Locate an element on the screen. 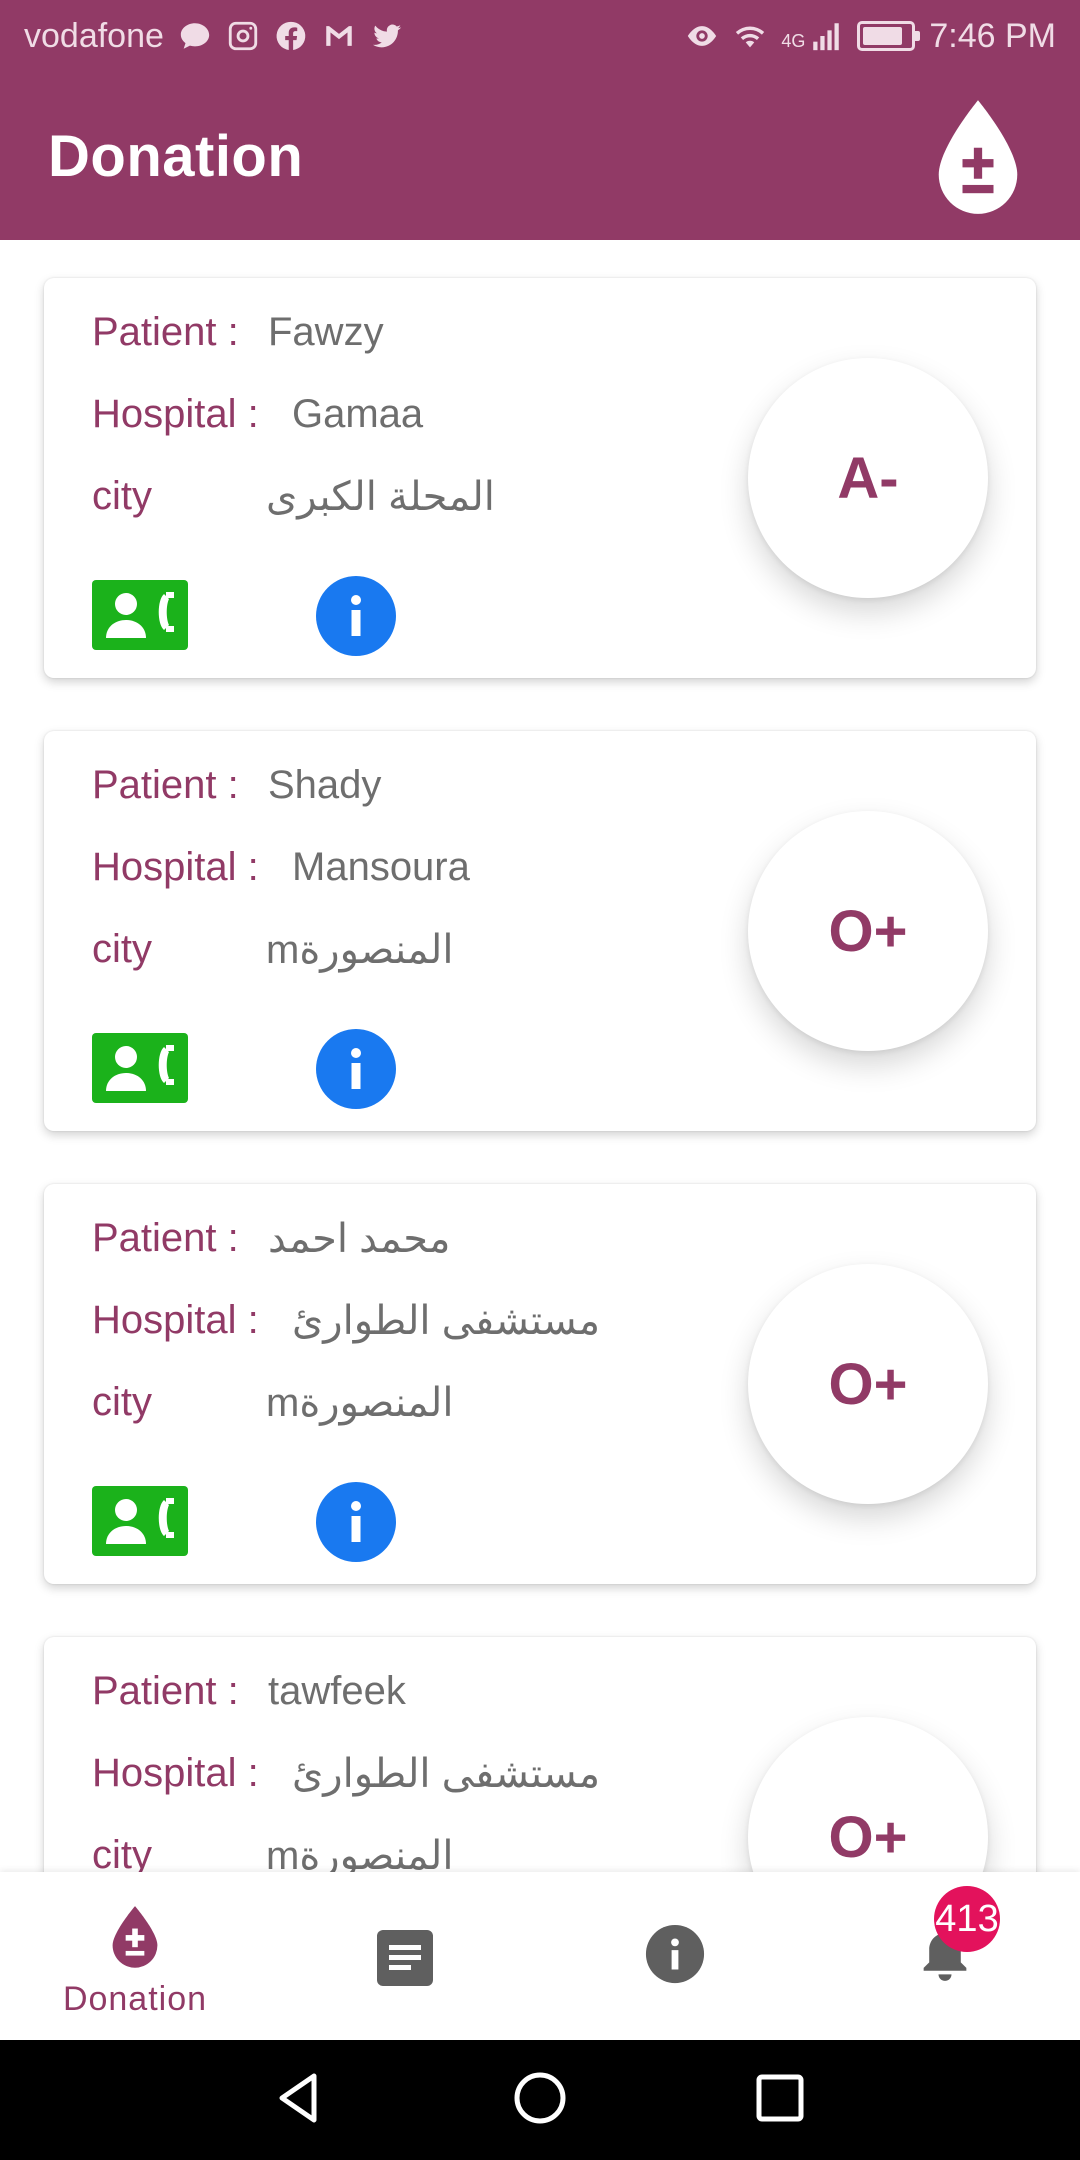 The height and width of the screenshot is (2160, 1080). page-title: Donation is located at coordinates (176, 156).